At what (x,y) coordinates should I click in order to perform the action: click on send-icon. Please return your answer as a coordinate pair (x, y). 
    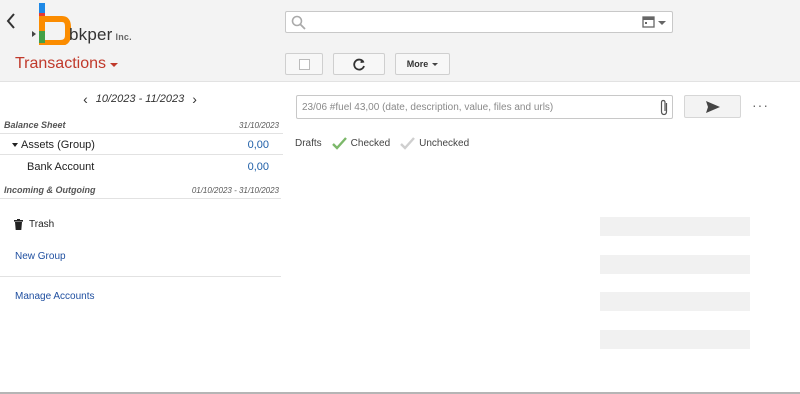
    Looking at the image, I should click on (712, 106).